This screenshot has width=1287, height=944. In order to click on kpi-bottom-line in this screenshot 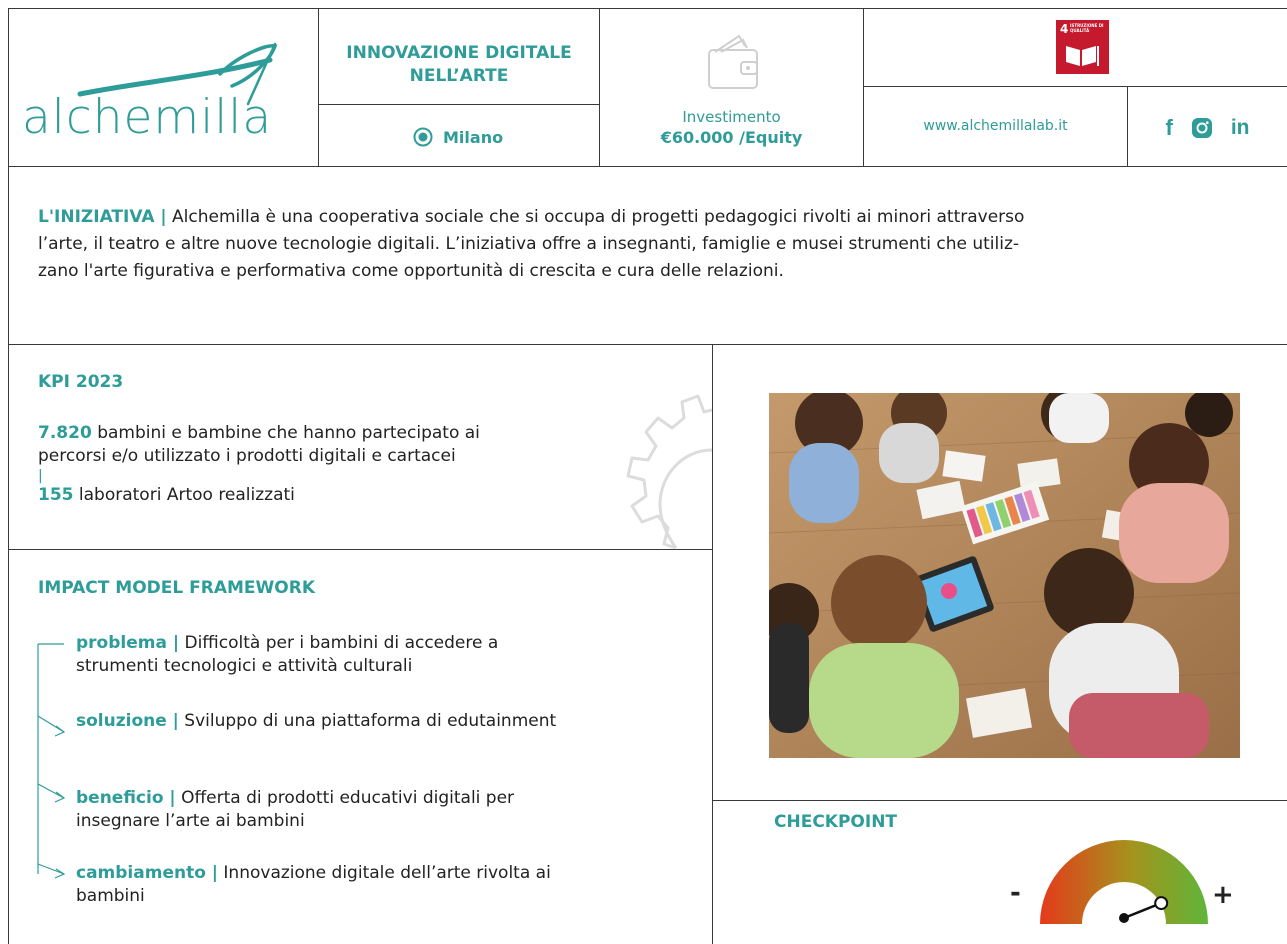, I will do `click(360, 549)`.